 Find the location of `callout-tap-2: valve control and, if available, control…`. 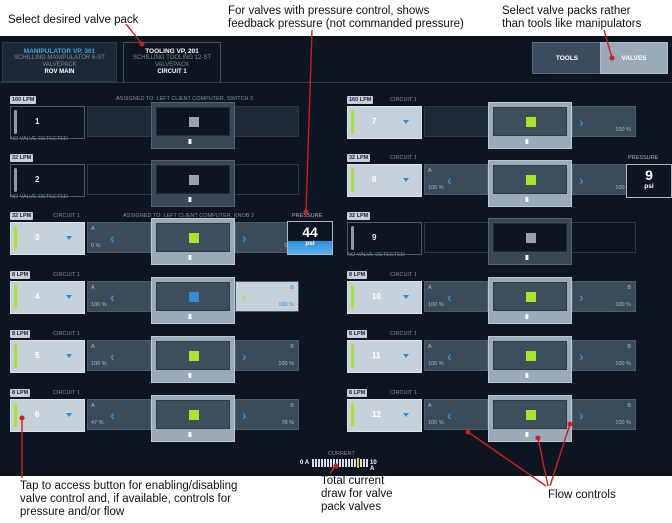

callout-tap-2: valve control and, if available, control… is located at coordinates (125, 499).